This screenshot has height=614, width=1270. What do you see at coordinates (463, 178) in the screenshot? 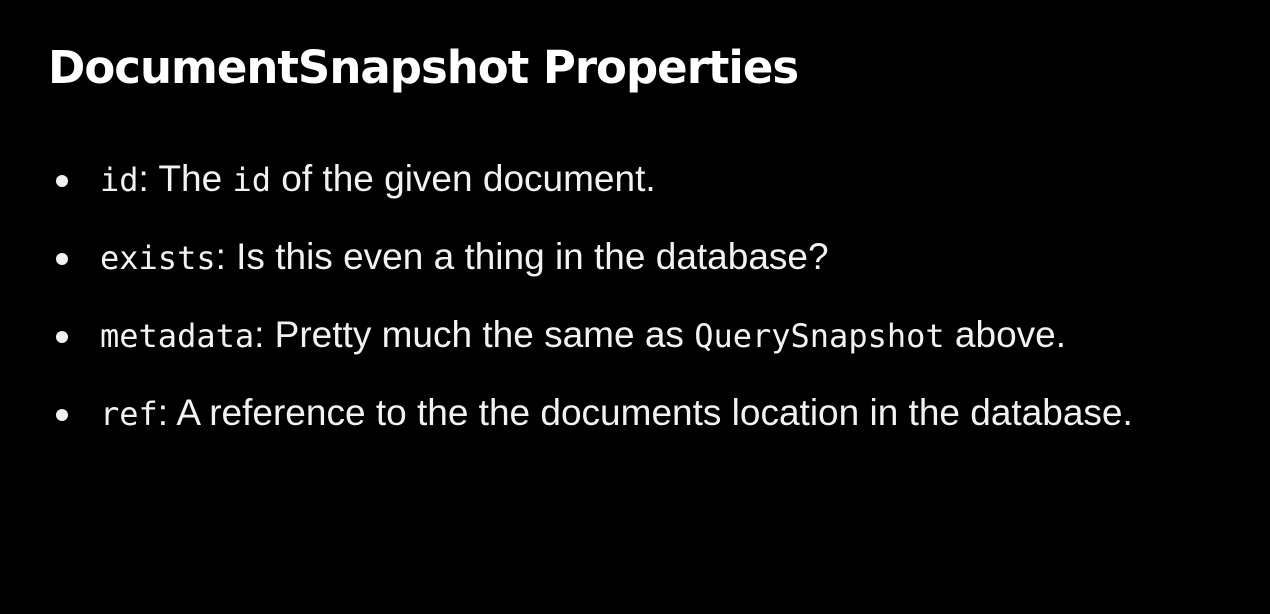
I see `bullet-text: of the given document.` at bounding box center [463, 178].